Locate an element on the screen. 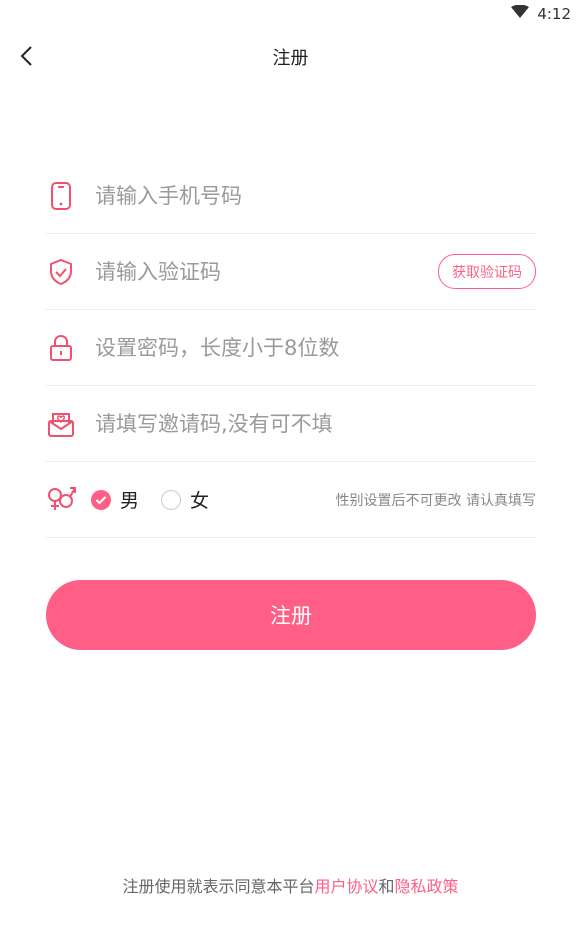 The width and height of the screenshot is (581, 930). invite-row is located at coordinates (290, 424).